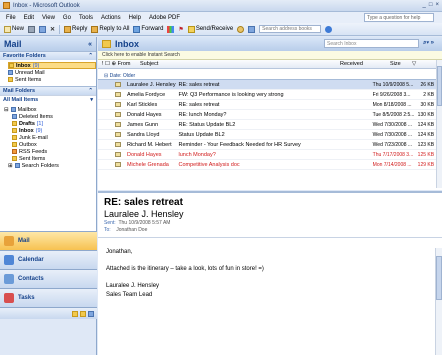 The image size is (442, 355). Describe the element at coordinates (48, 44) in the screenshot. I see `nav-header: Mail «` at that location.